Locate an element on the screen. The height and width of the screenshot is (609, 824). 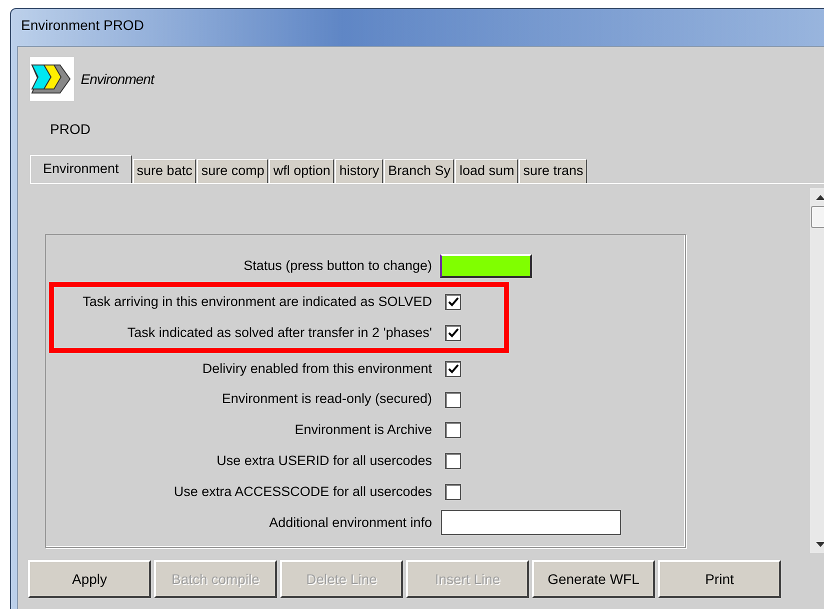
action-button: Apply is located at coordinates (89, 579).